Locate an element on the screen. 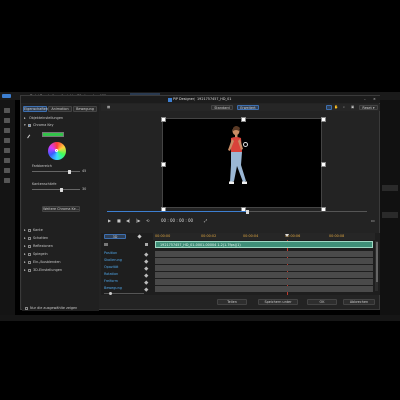  row-label-rotation: Rotation is located at coordinates (111, 274).